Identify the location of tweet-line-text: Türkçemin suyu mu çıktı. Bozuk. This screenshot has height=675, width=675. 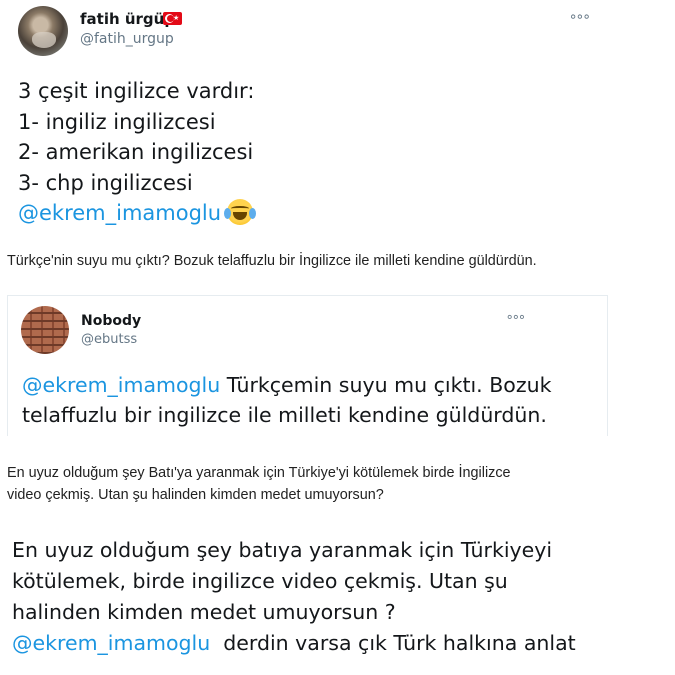
(386, 385).